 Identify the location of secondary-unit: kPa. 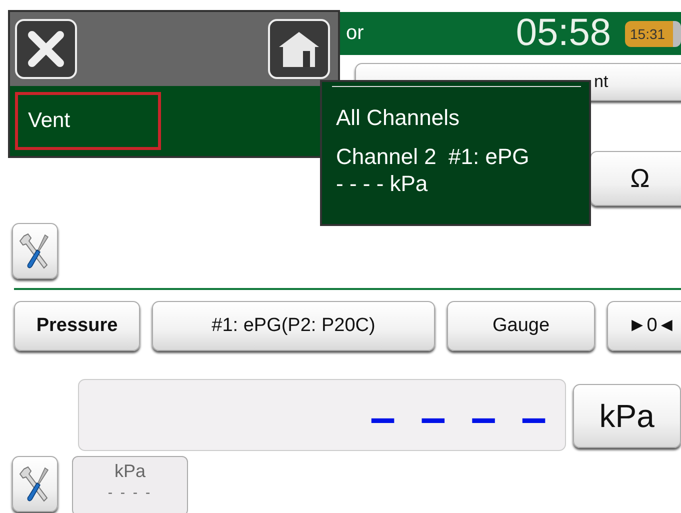
(130, 471).